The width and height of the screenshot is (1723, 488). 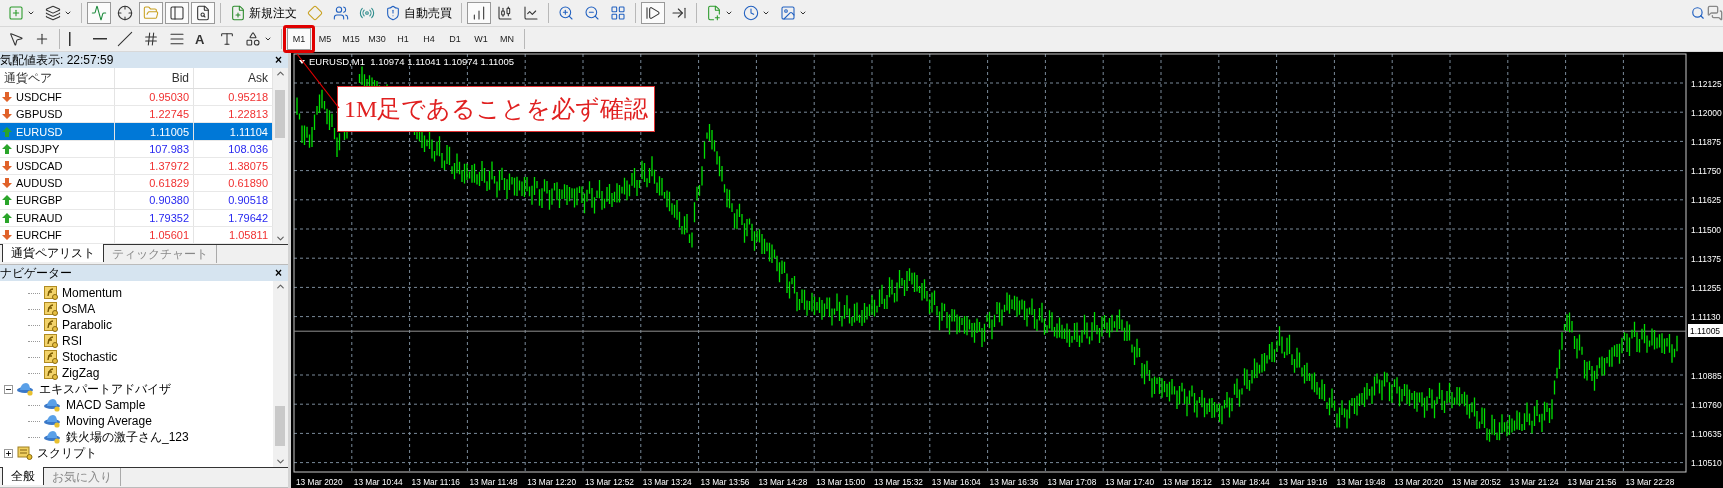 I want to click on symbol-name: EURUSD, so click(x=39, y=131).